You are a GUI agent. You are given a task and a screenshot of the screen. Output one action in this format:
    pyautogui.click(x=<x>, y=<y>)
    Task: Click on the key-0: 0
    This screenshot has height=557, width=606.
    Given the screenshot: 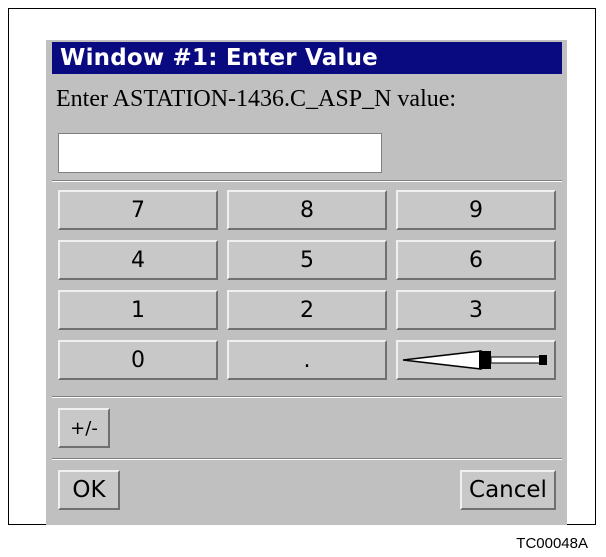 What is the action you would take?
    pyautogui.click(x=138, y=360)
    